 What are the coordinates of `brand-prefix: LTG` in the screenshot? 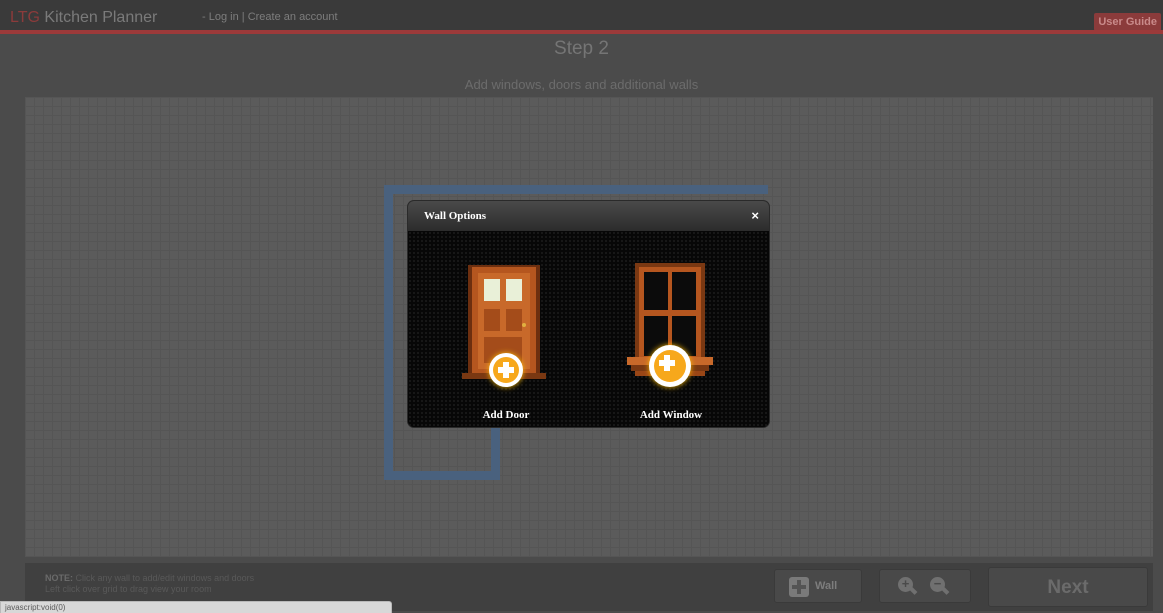 It's located at (25, 17).